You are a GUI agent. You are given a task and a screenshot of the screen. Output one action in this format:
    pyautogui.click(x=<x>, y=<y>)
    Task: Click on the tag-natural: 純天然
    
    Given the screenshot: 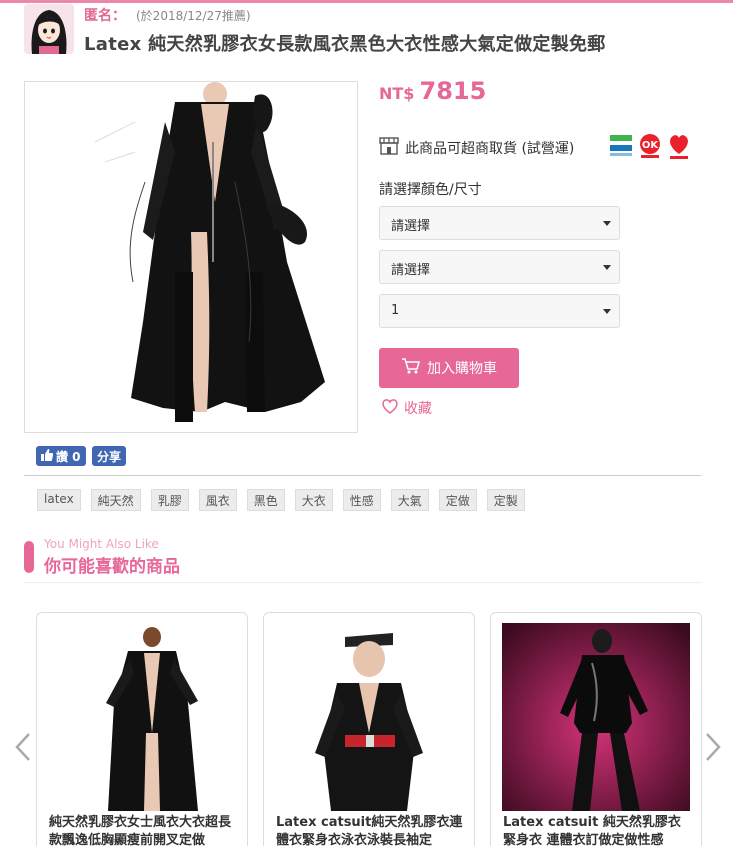 What is the action you would take?
    pyautogui.click(x=115, y=500)
    